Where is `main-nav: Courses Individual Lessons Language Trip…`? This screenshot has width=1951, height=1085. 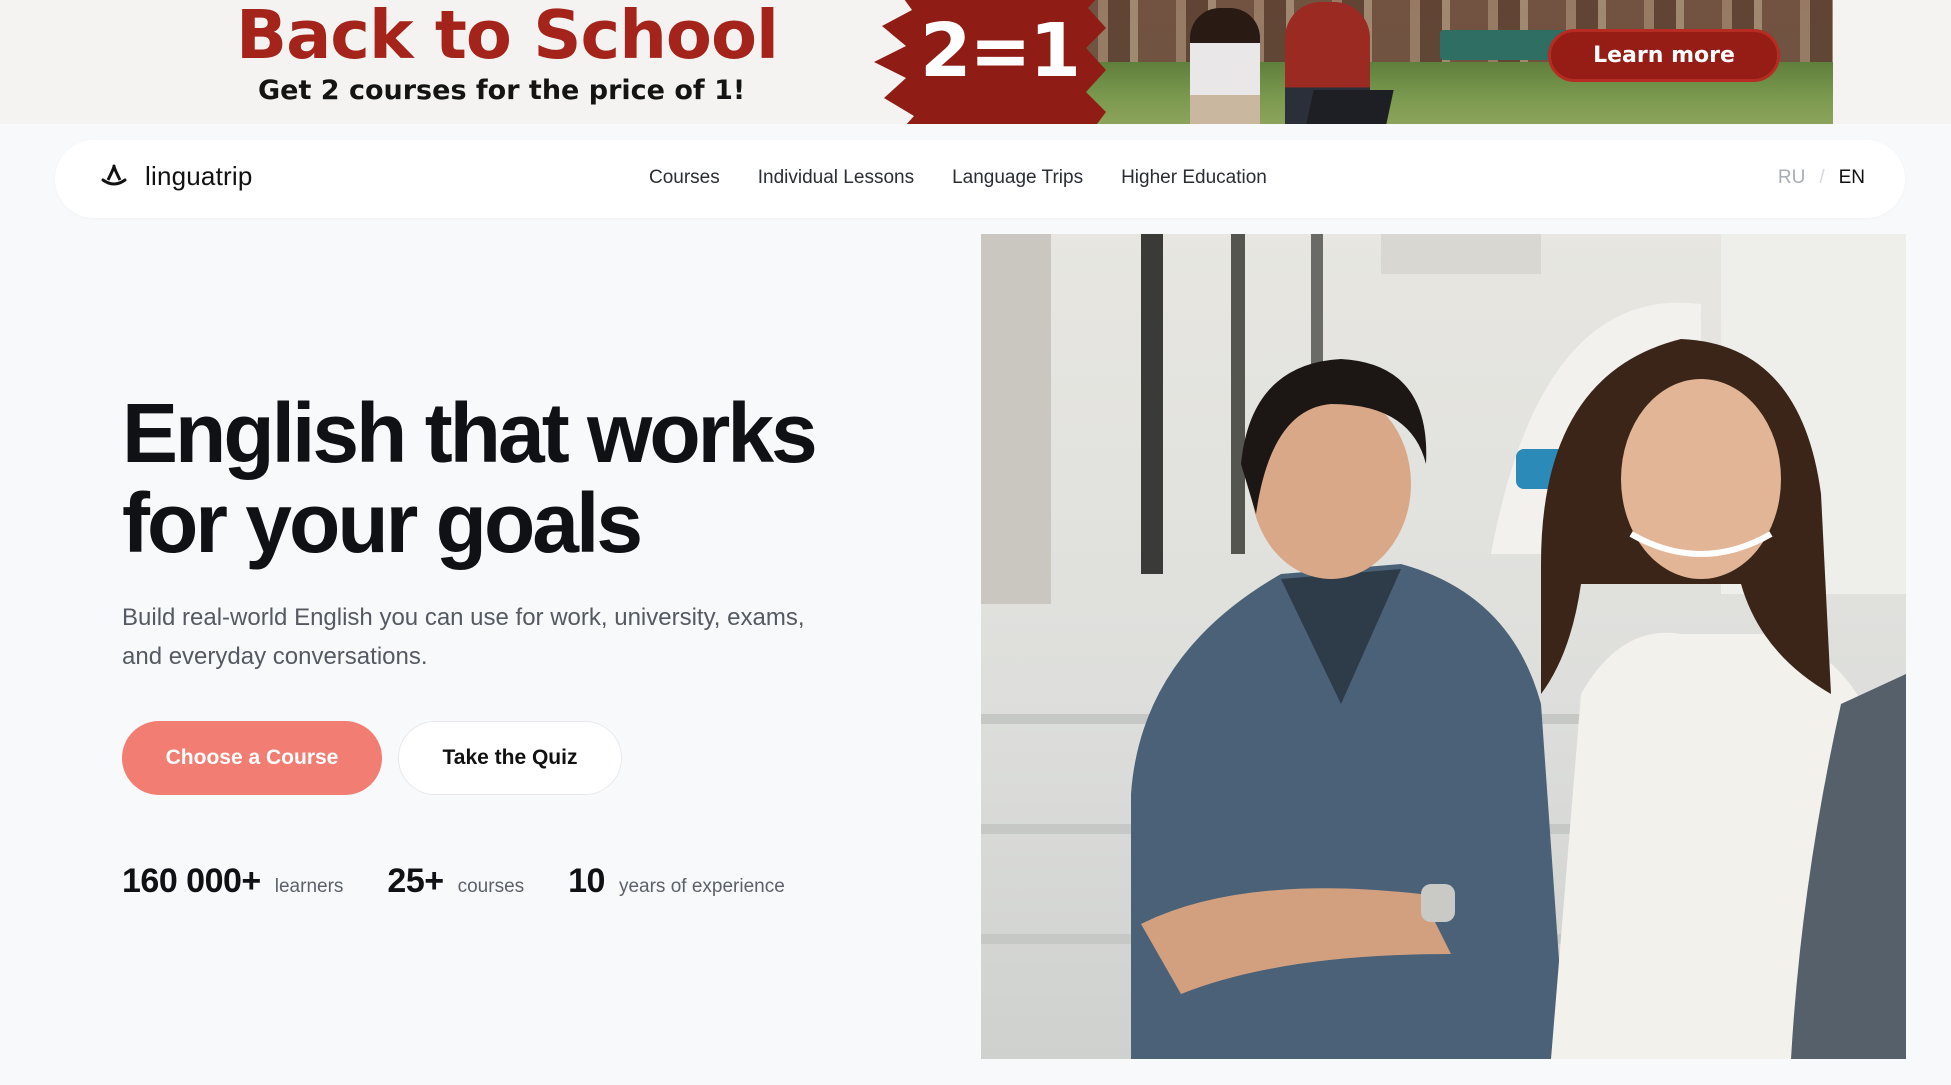 main-nav: Courses Individual Lessons Language Trip… is located at coordinates (958, 178).